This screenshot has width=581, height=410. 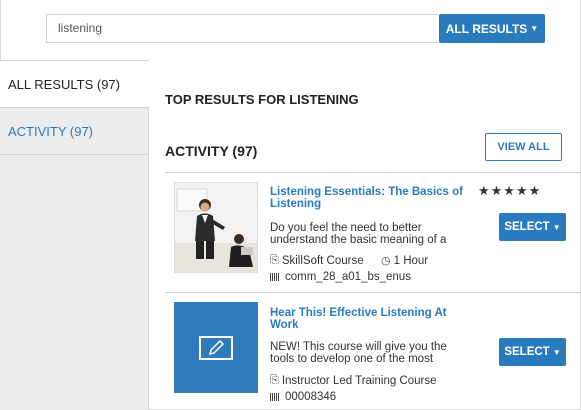 What do you see at coordinates (51, 131) in the screenshot?
I see `sidebar-item-label: ACTIVITY (97)` at bounding box center [51, 131].